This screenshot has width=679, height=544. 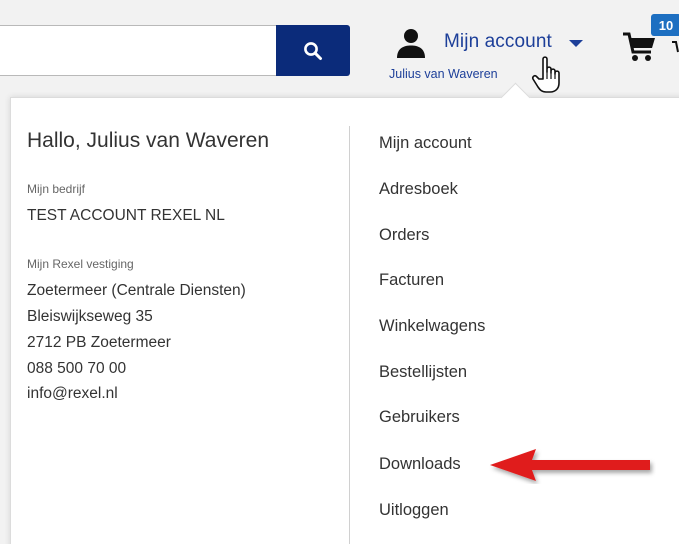 I want to click on branch-phone: 088 500 70 00, so click(x=77, y=368).